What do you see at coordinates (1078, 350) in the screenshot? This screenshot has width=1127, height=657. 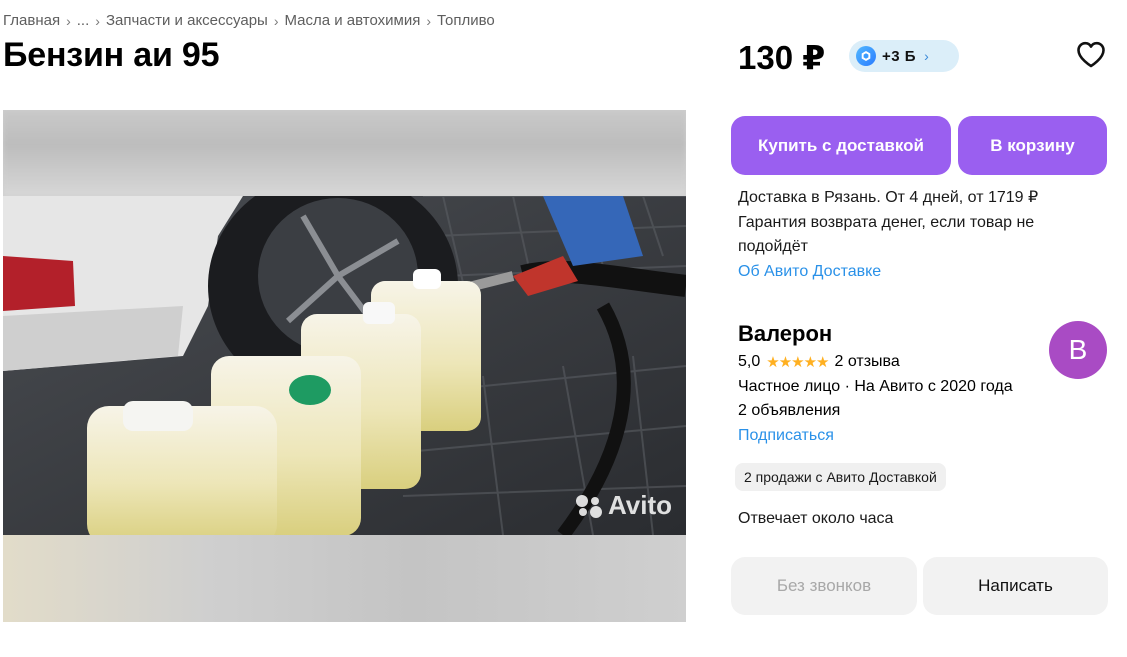 I see `avatar: В` at bounding box center [1078, 350].